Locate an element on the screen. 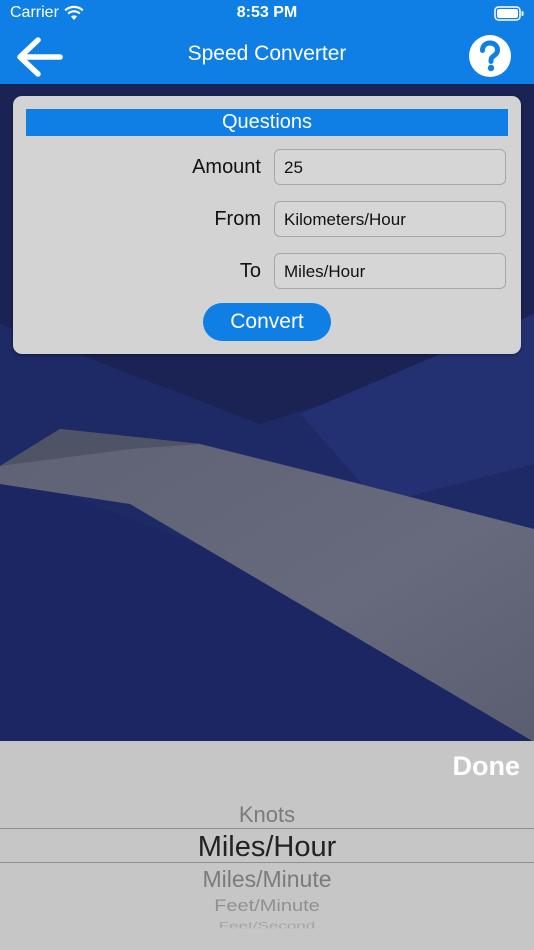  help-button is located at coordinates (490, 56).